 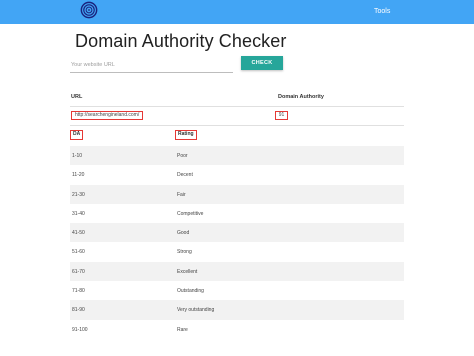 I want to click on result-divider, so click(x=237, y=125).